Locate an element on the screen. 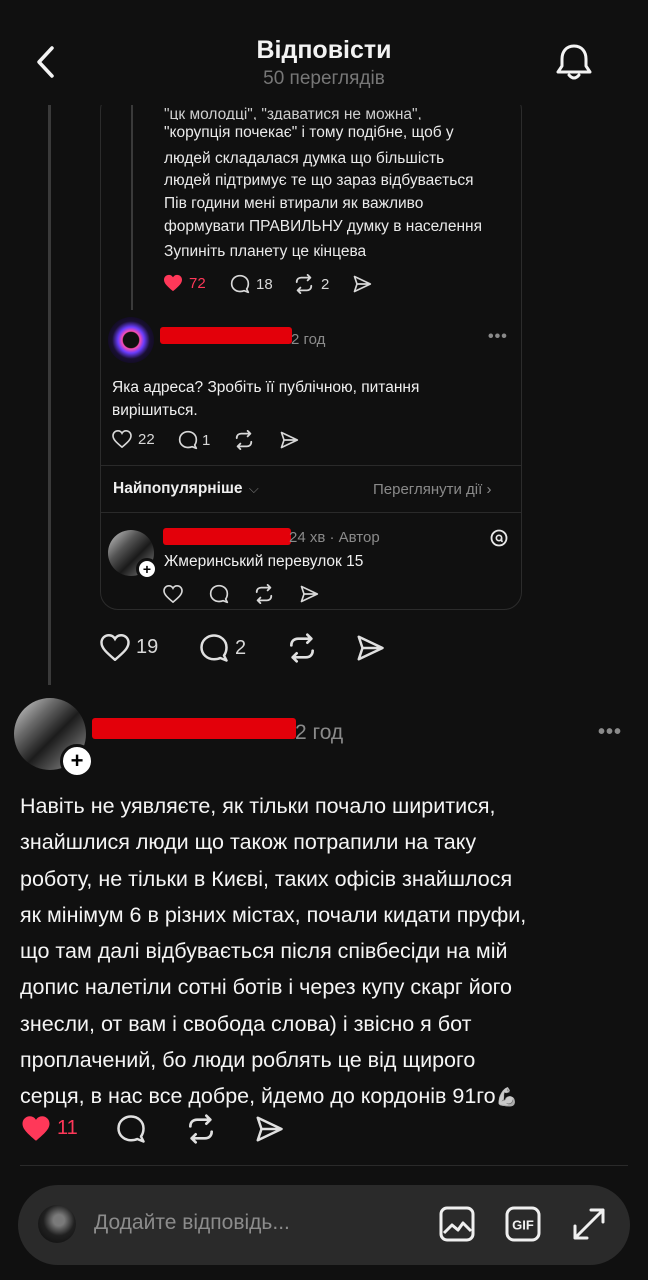 The height and width of the screenshot is (1280, 648). view-activity-link: Переглянути дії › is located at coordinates (432, 489).